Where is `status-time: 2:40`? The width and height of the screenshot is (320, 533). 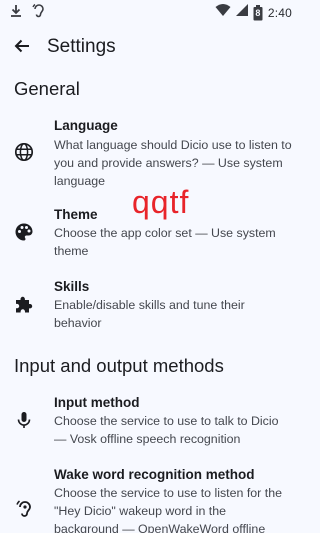
status-time: 2:40 is located at coordinates (279, 12).